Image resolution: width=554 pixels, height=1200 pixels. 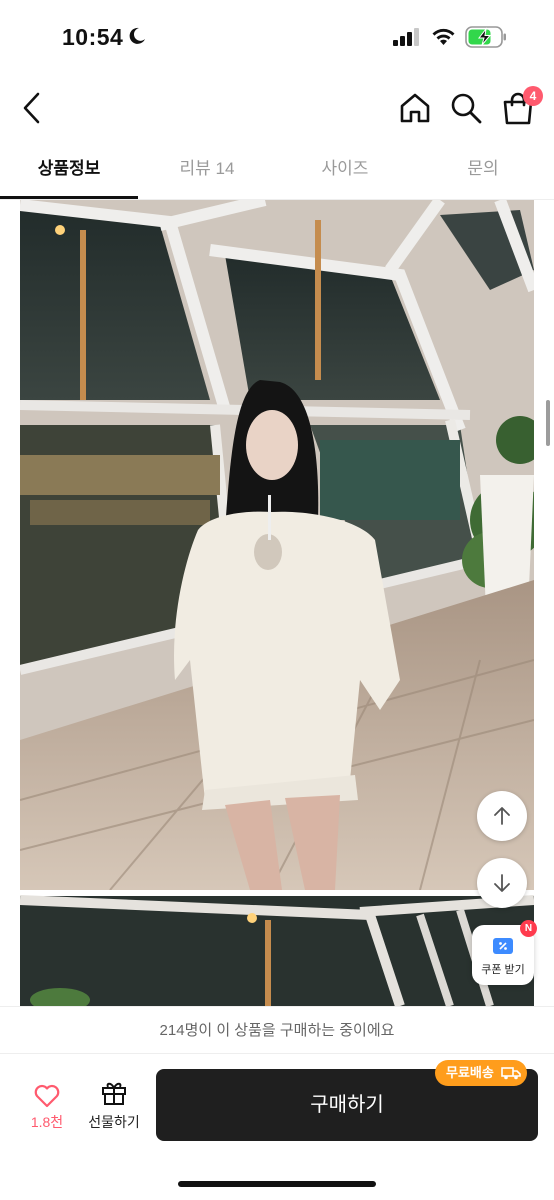 I want to click on free-shipping-label: 무료배송, so click(x=470, y=1072).